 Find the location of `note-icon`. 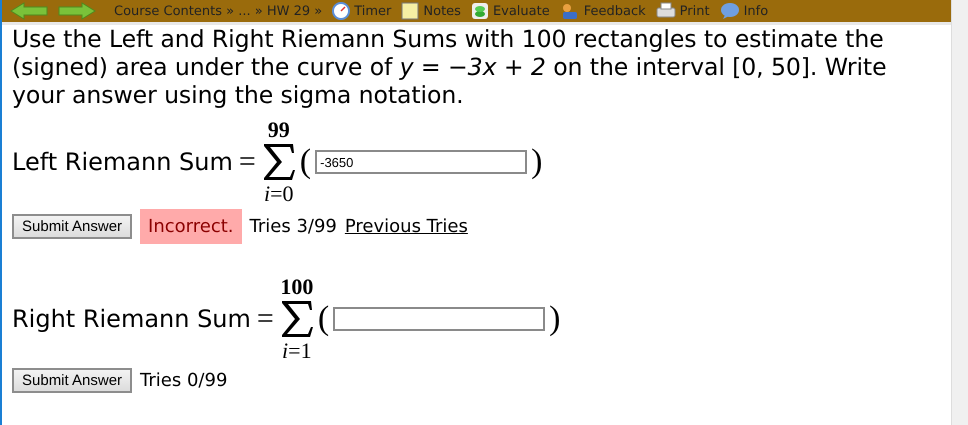

note-icon is located at coordinates (410, 11).